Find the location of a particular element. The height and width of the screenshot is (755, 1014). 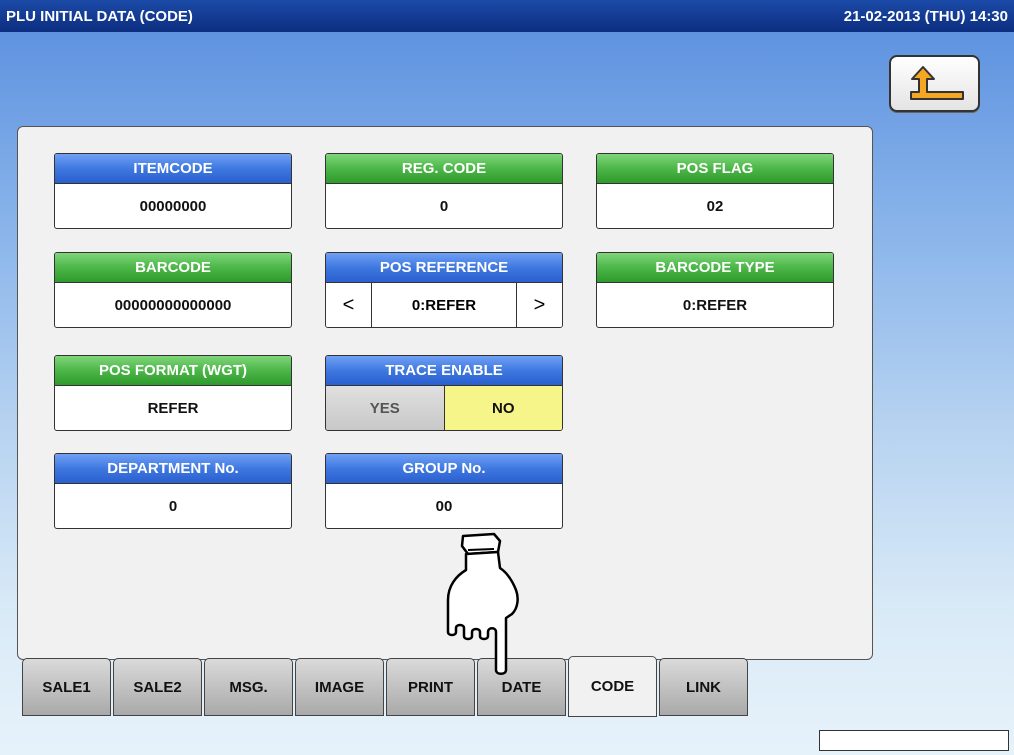

pos-reference-label: POS REFERENCE is located at coordinates (444, 268).